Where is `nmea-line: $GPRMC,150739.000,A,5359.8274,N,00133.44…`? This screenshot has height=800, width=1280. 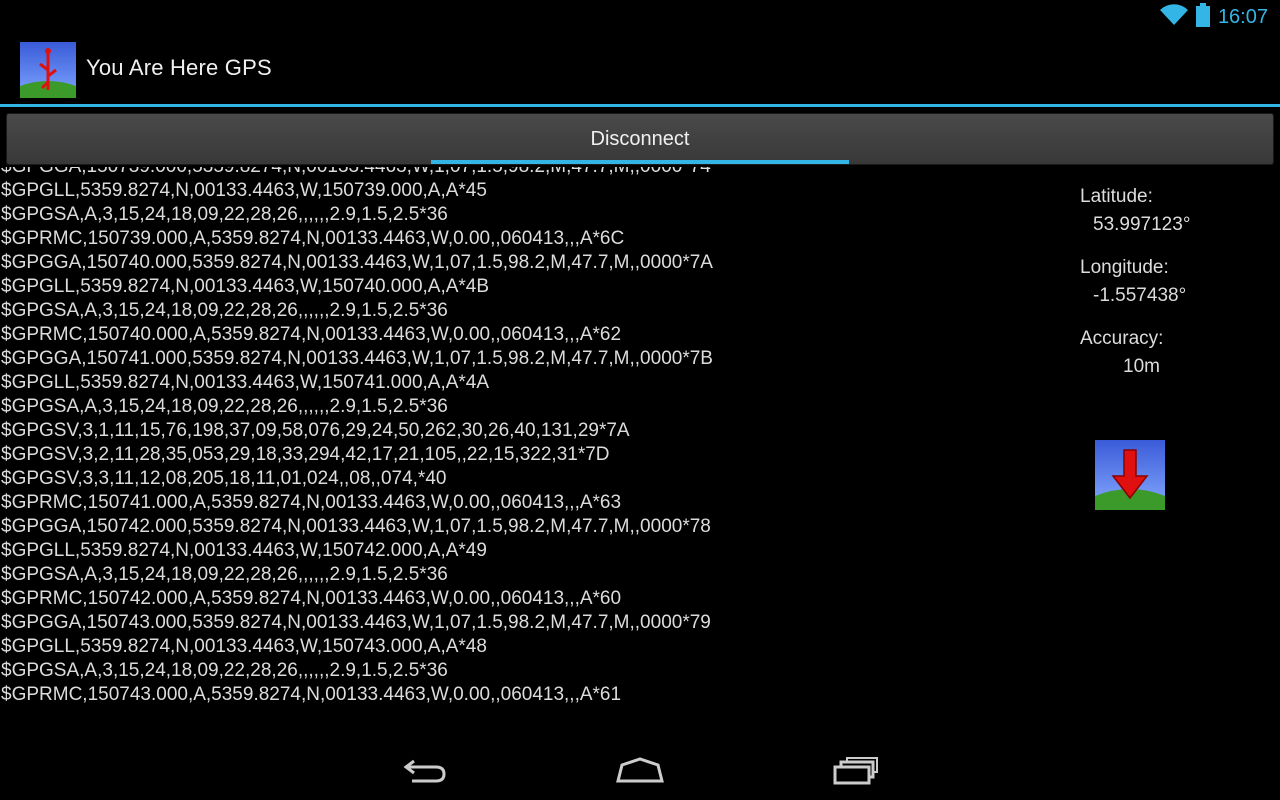
nmea-line: $GPRMC,150739.000,A,5359.8274,N,00133.44… is located at coordinates (313, 238).